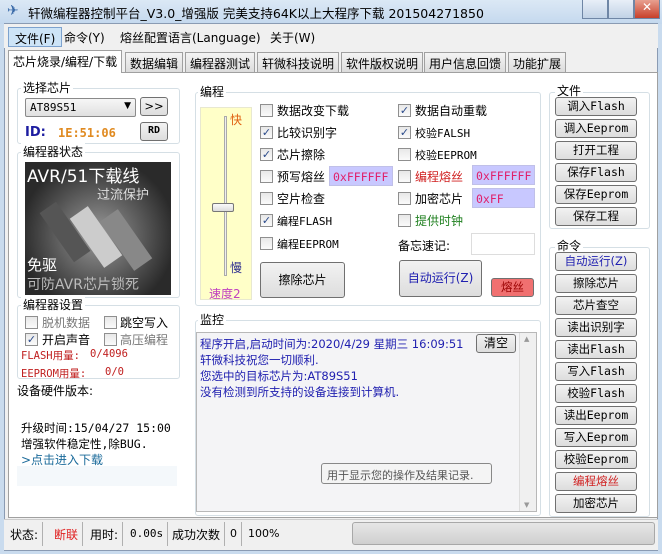 This screenshot has width=662, height=554. What do you see at coordinates (596, 481) in the screenshot?
I see `cmd-program-fuse-button: 编程熔丝` at bounding box center [596, 481].